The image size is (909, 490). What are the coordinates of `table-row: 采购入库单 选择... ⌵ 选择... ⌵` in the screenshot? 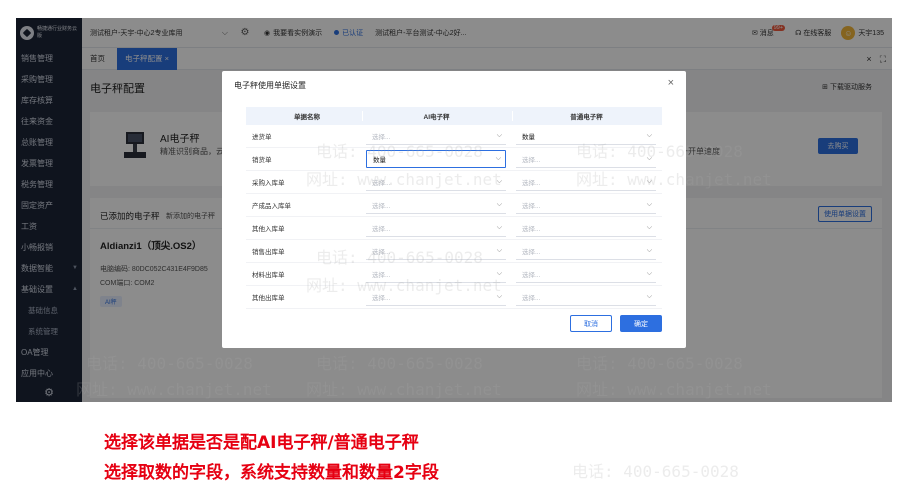 It's located at (454, 182).